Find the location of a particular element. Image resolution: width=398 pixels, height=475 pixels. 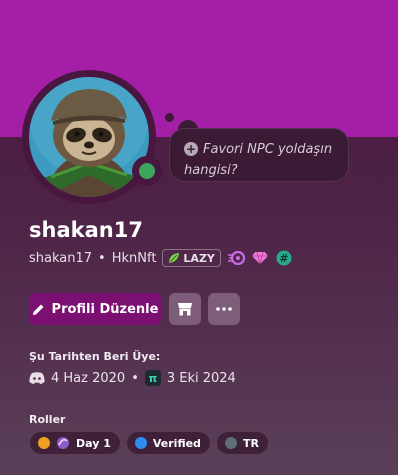

custom-status-text: Favori NPC yoldaşın hangisi? is located at coordinates (258, 160).